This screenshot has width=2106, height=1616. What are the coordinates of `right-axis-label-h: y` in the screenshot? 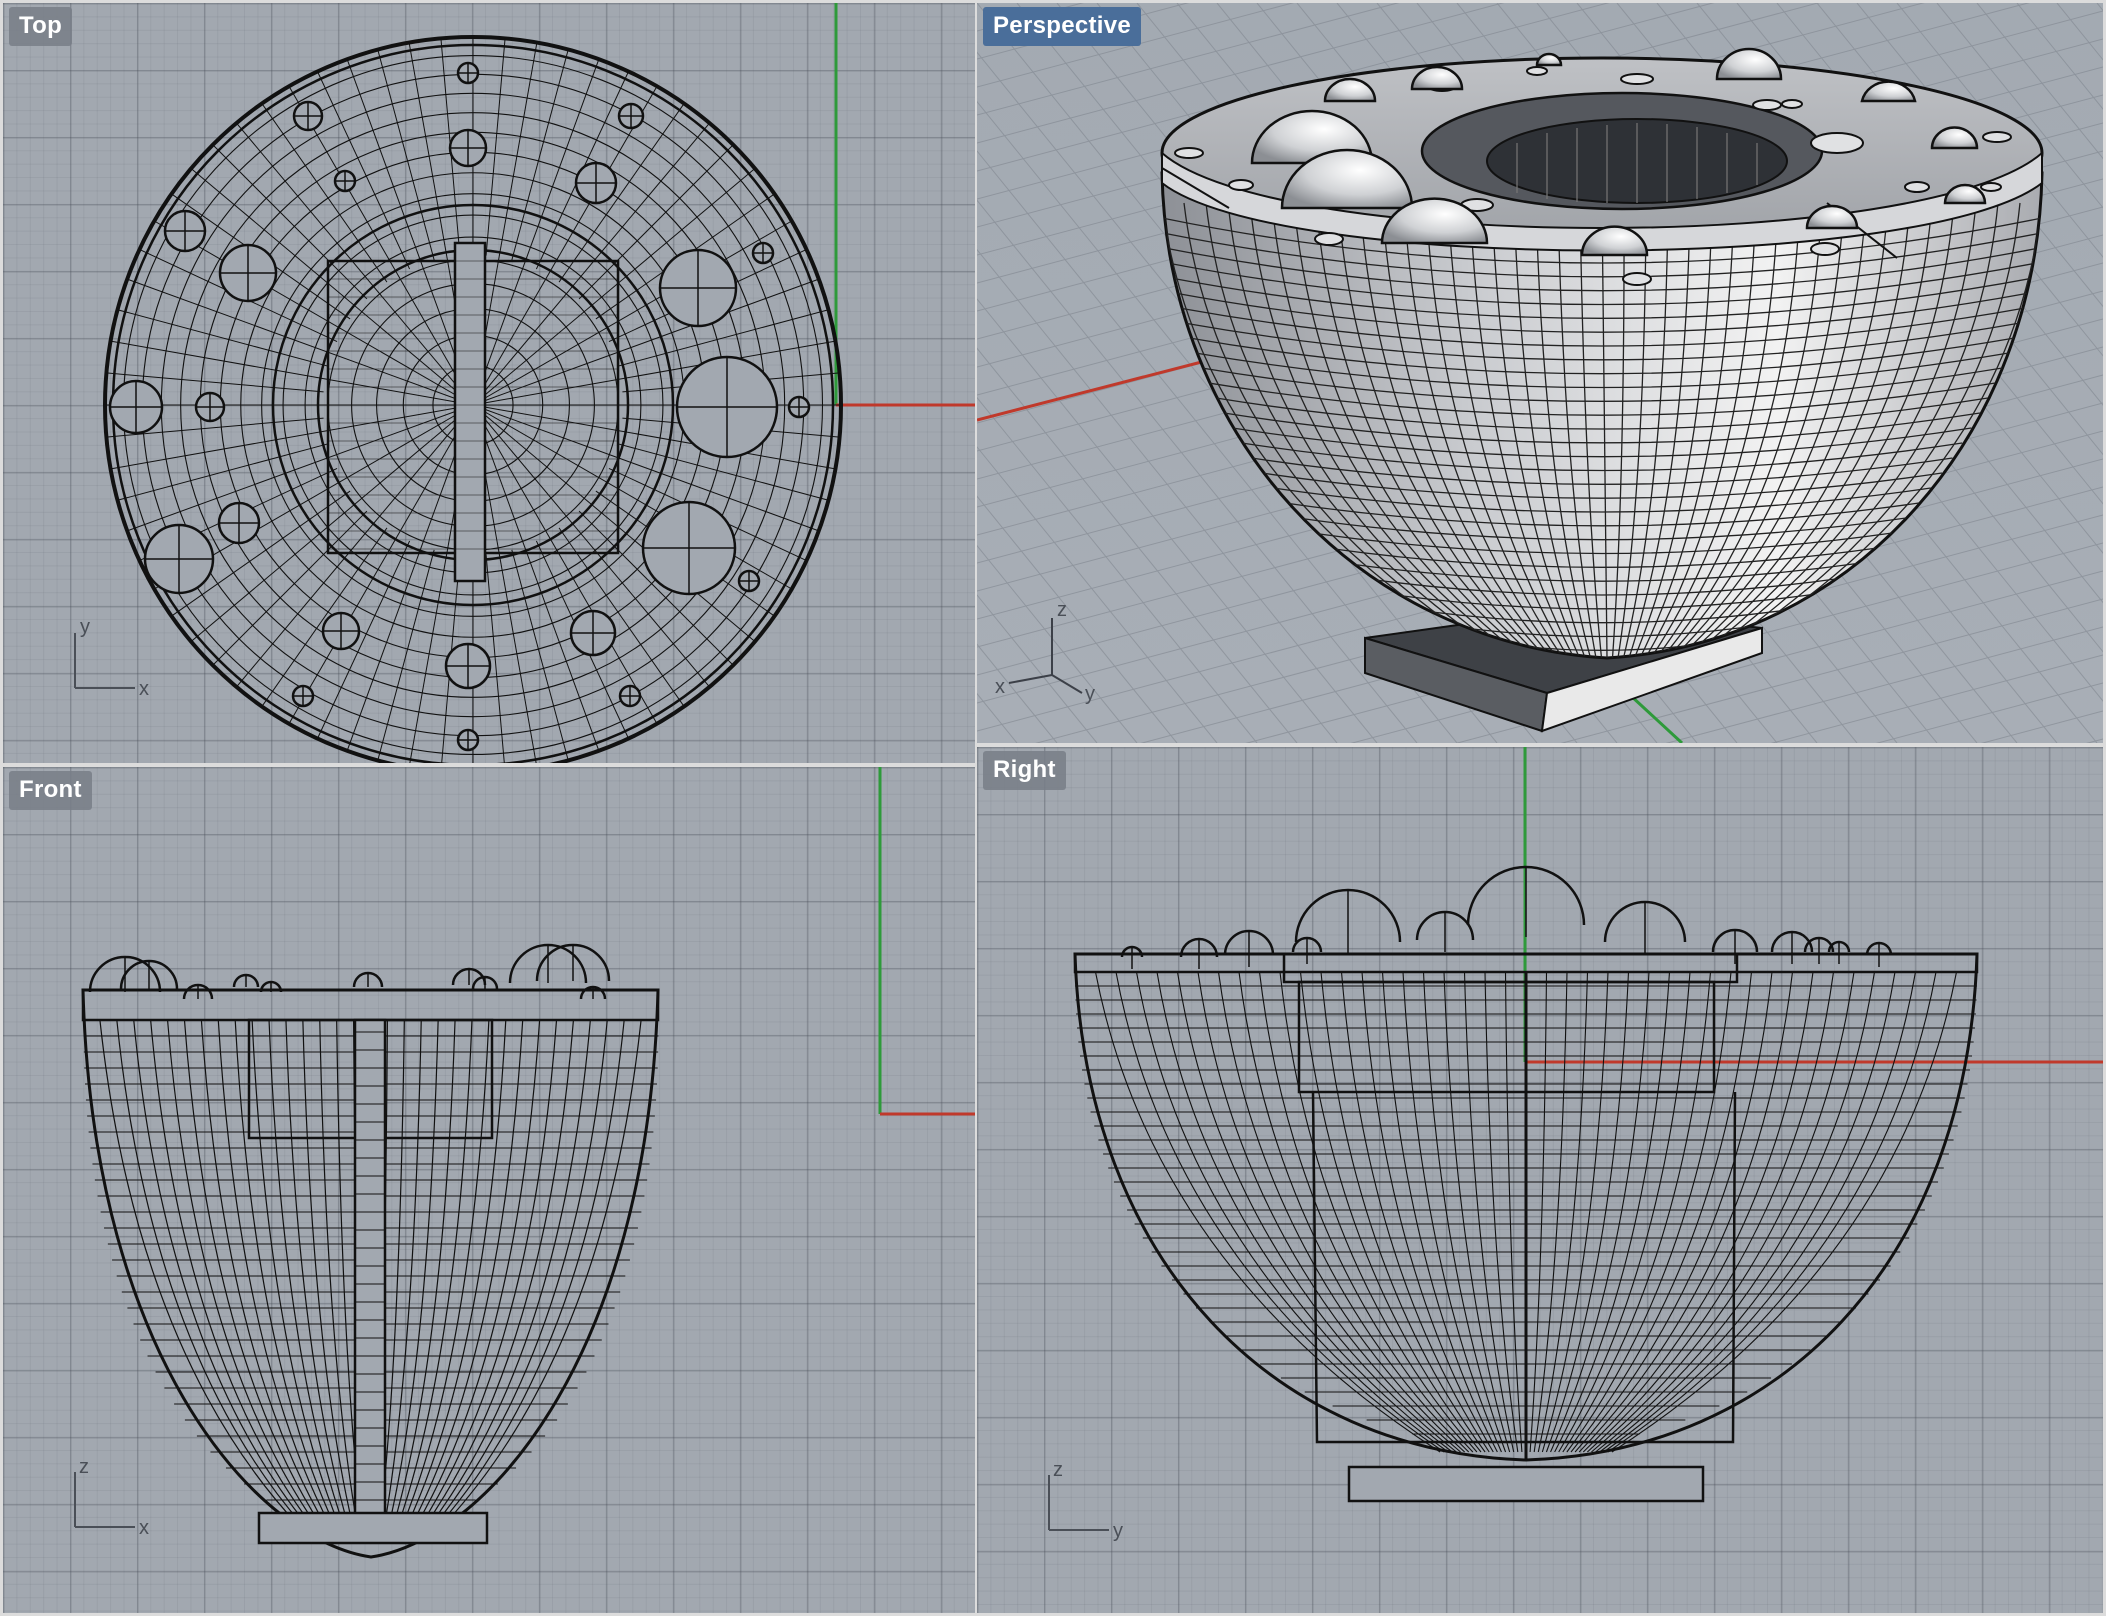 It's located at (1118, 1531).